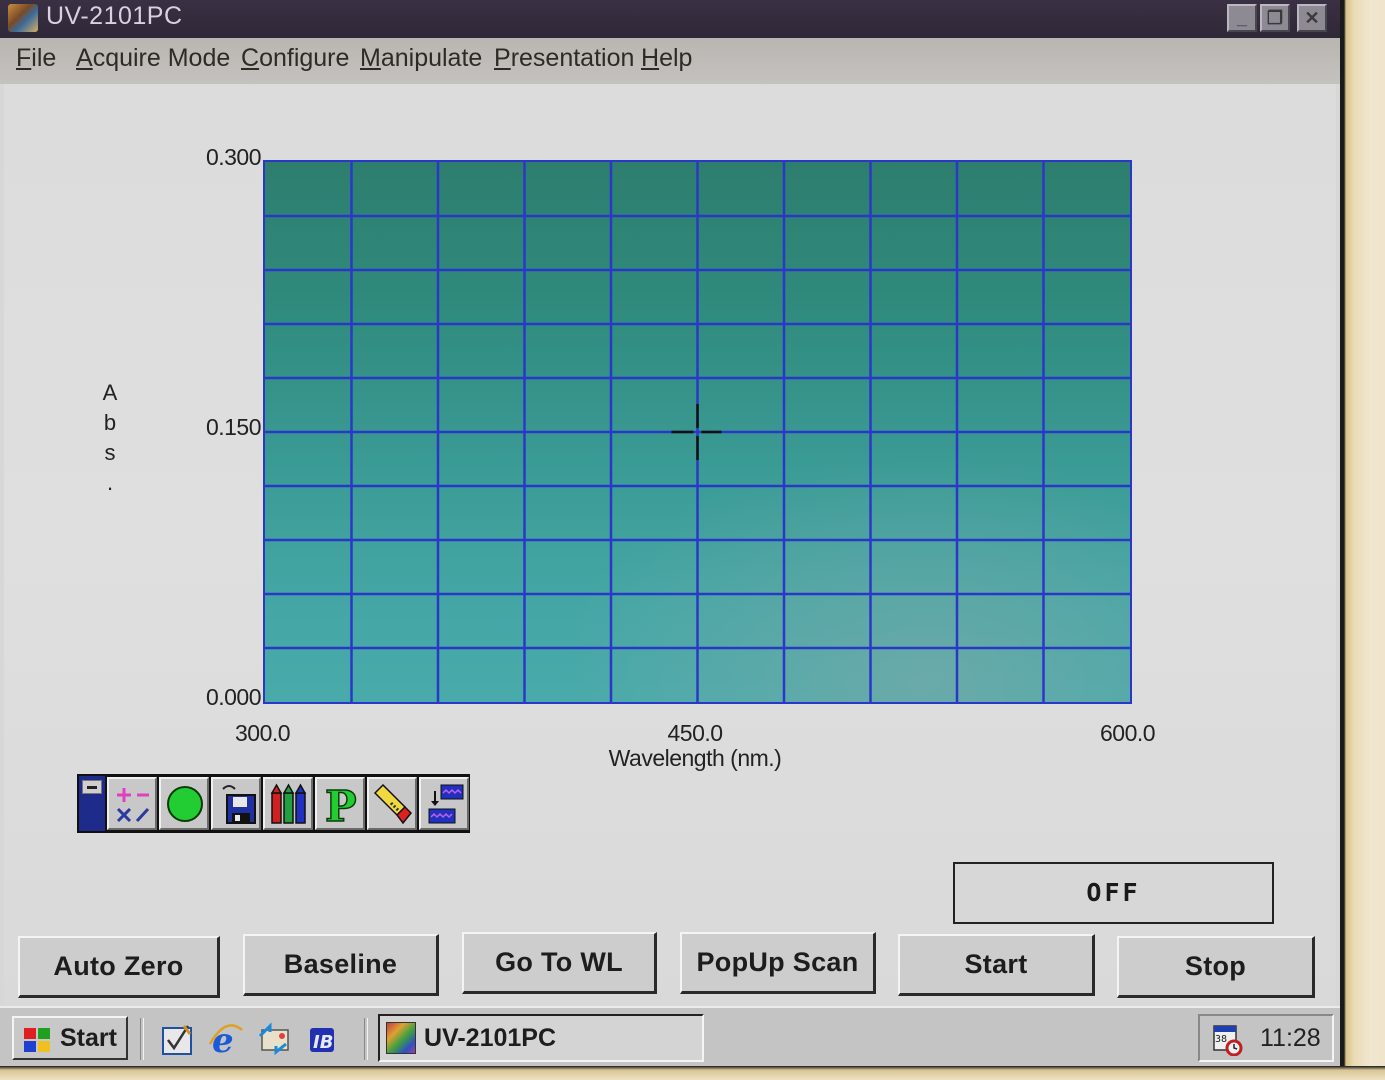  Describe the element at coordinates (178, 1039) in the screenshot. I see `show-desktop-icon` at that location.